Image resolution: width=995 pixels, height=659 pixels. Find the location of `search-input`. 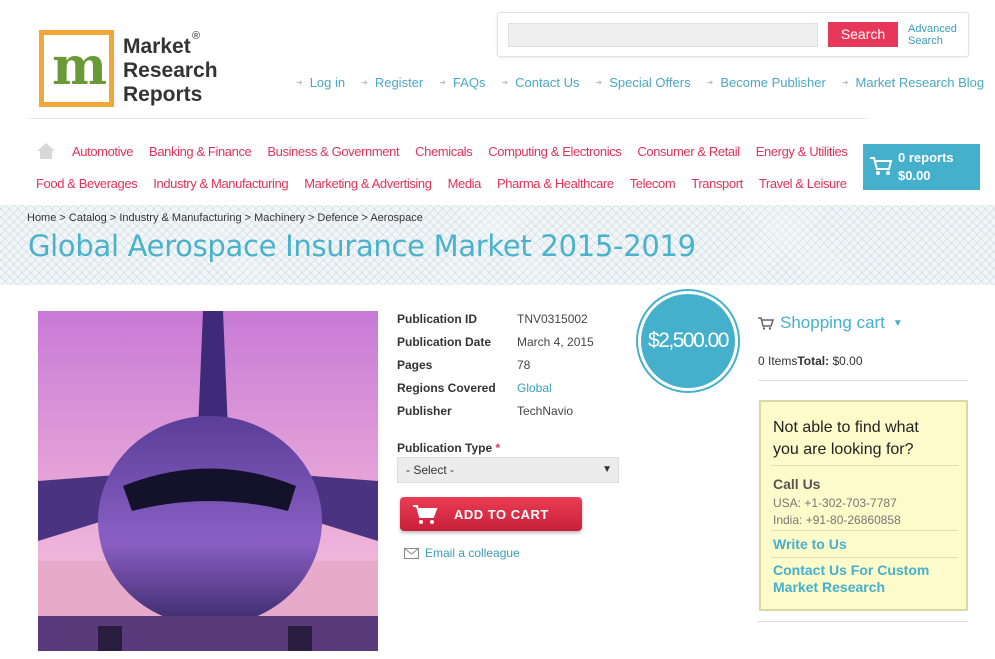

search-input is located at coordinates (663, 35).